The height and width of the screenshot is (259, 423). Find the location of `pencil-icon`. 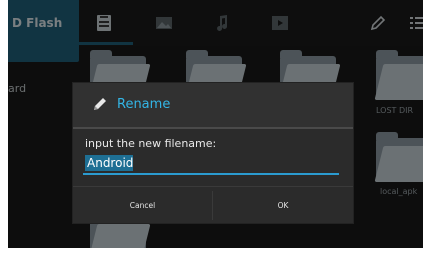

pencil-icon is located at coordinates (100, 104).